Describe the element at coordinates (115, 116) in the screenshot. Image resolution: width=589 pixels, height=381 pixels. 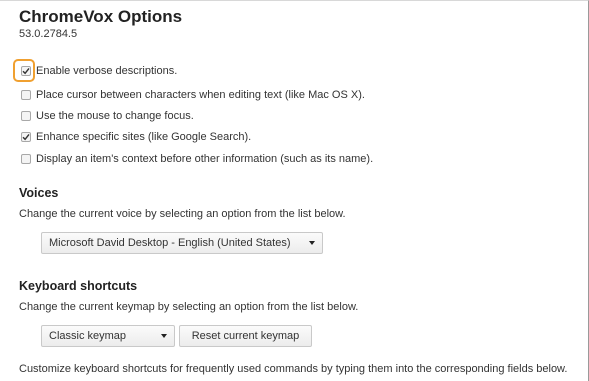
I see `option-label: Use the mouse to change focus.` at that location.